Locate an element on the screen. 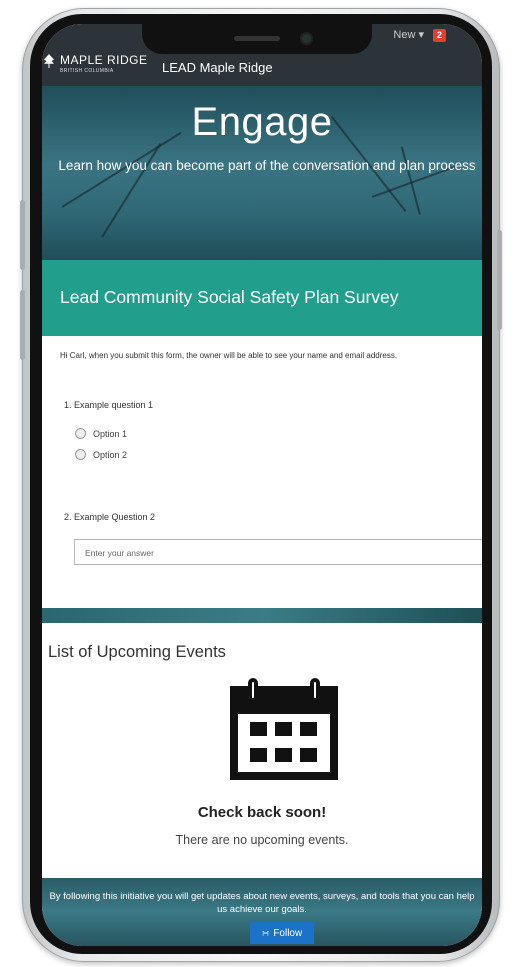 The image size is (514, 967). power-button is located at coordinates (499, 280).